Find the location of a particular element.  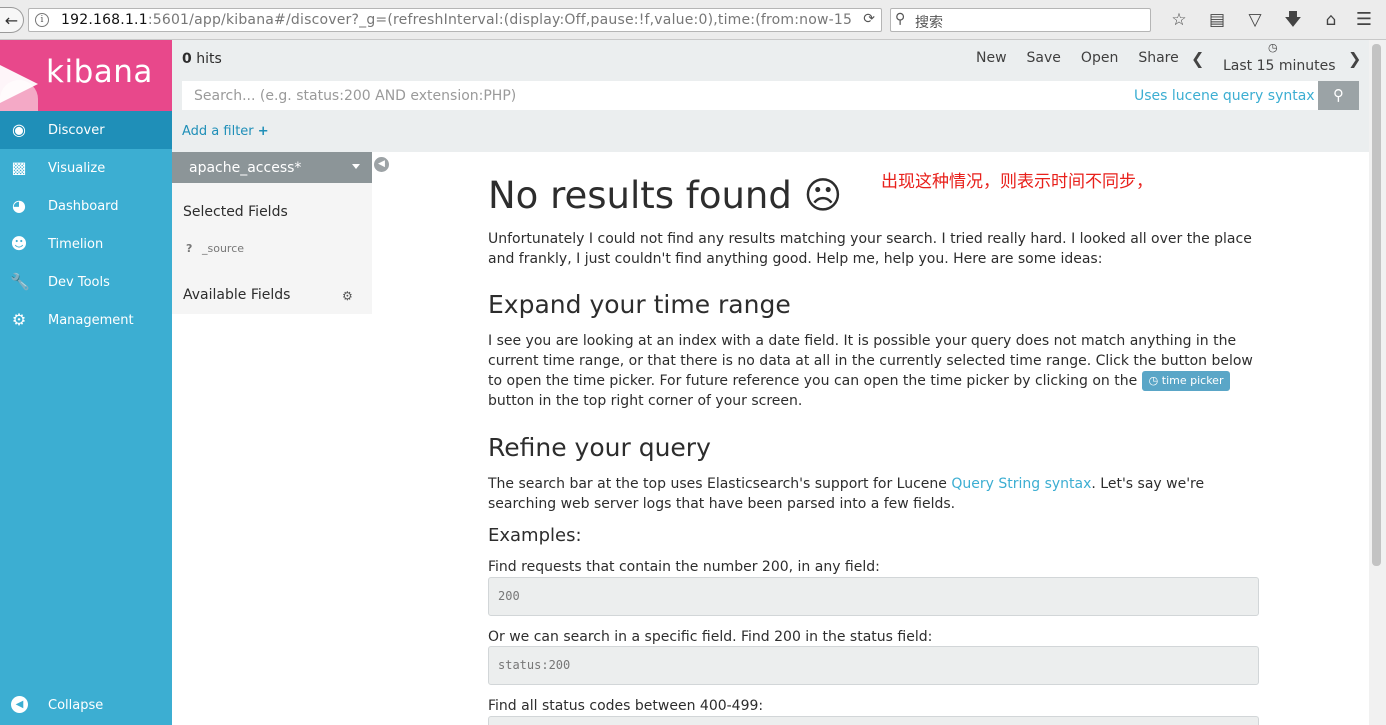

sidebar-item-timelion: ☻ Timelion is located at coordinates (86, 244).